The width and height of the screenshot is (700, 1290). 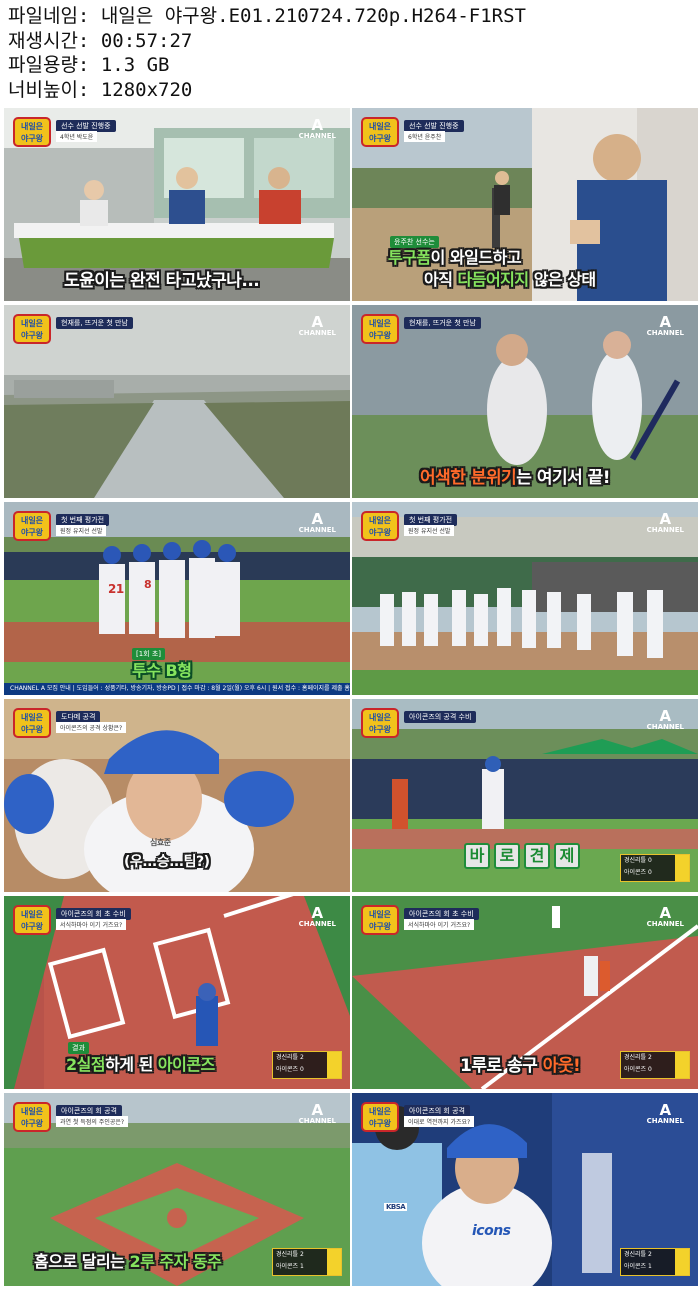 What do you see at coordinates (537, 856) in the screenshot?
I see `caption-tile: 견` at bounding box center [537, 856].